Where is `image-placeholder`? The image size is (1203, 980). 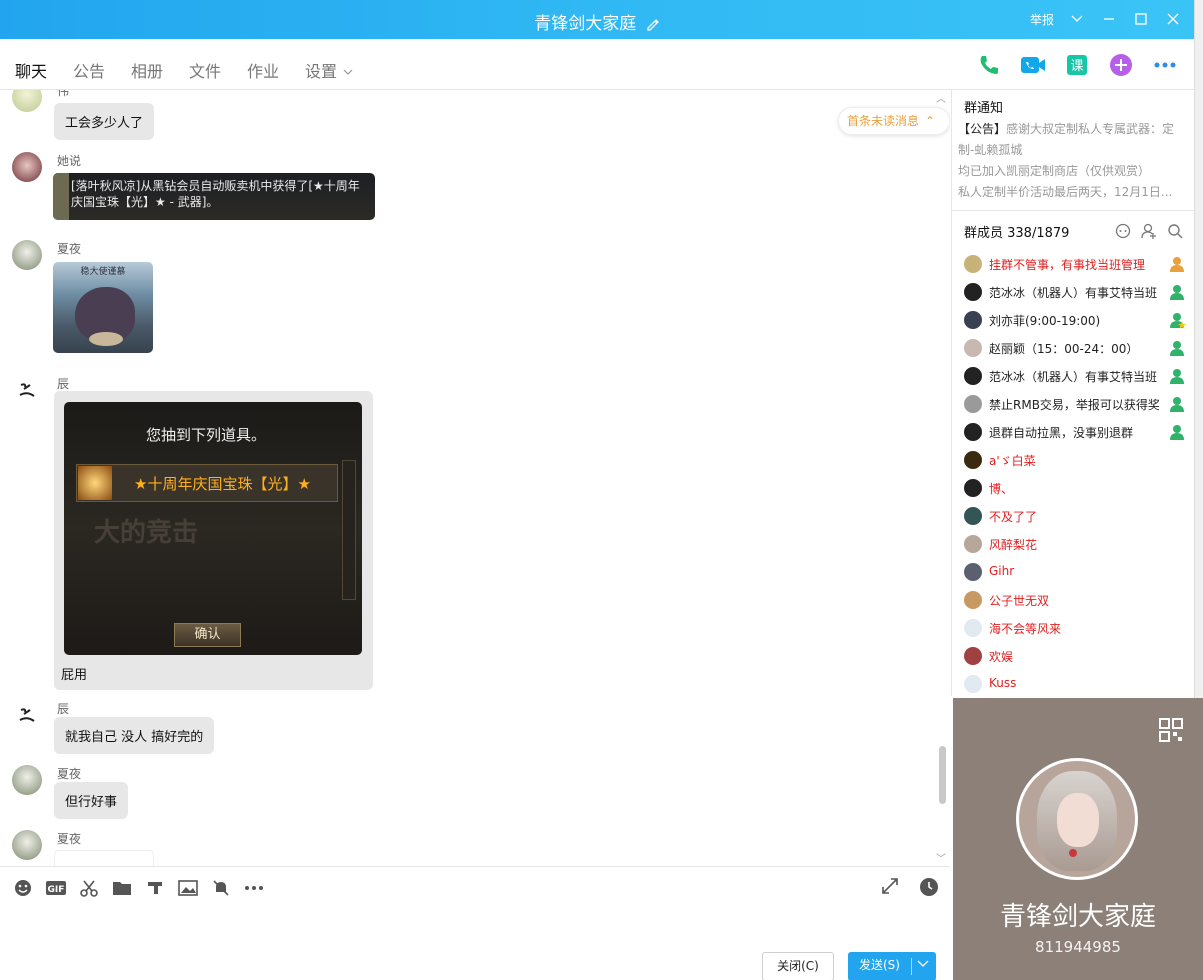 image-placeholder is located at coordinates (104, 858).